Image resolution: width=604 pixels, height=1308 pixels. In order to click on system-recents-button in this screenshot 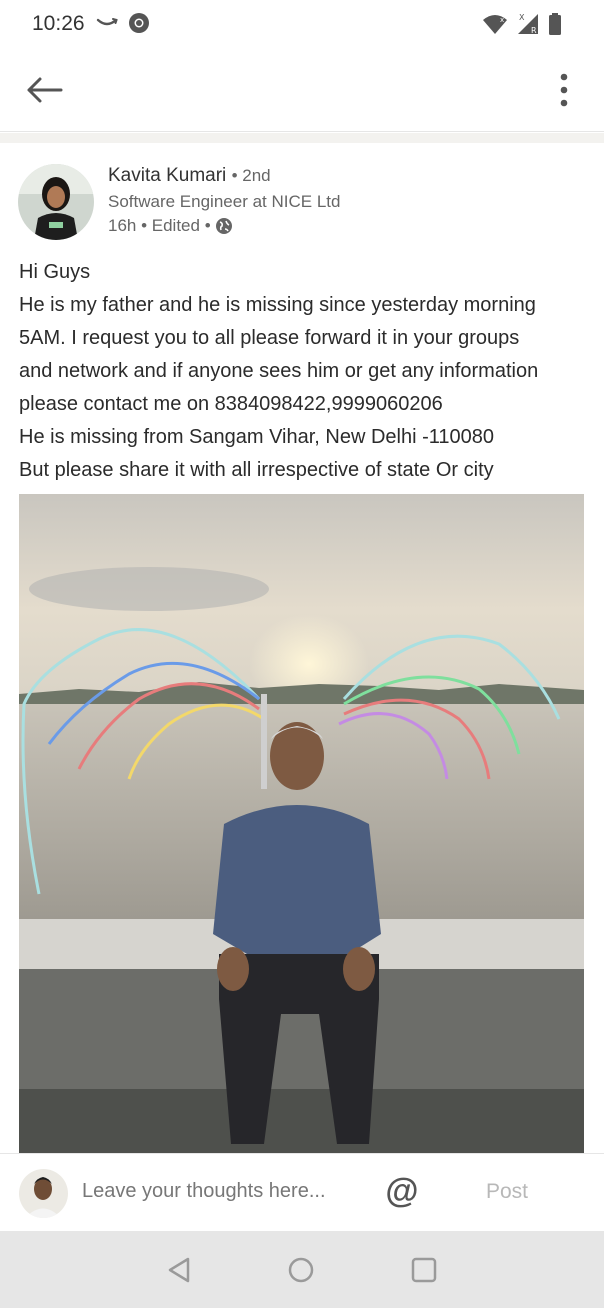, I will do `click(424, 1270)`.